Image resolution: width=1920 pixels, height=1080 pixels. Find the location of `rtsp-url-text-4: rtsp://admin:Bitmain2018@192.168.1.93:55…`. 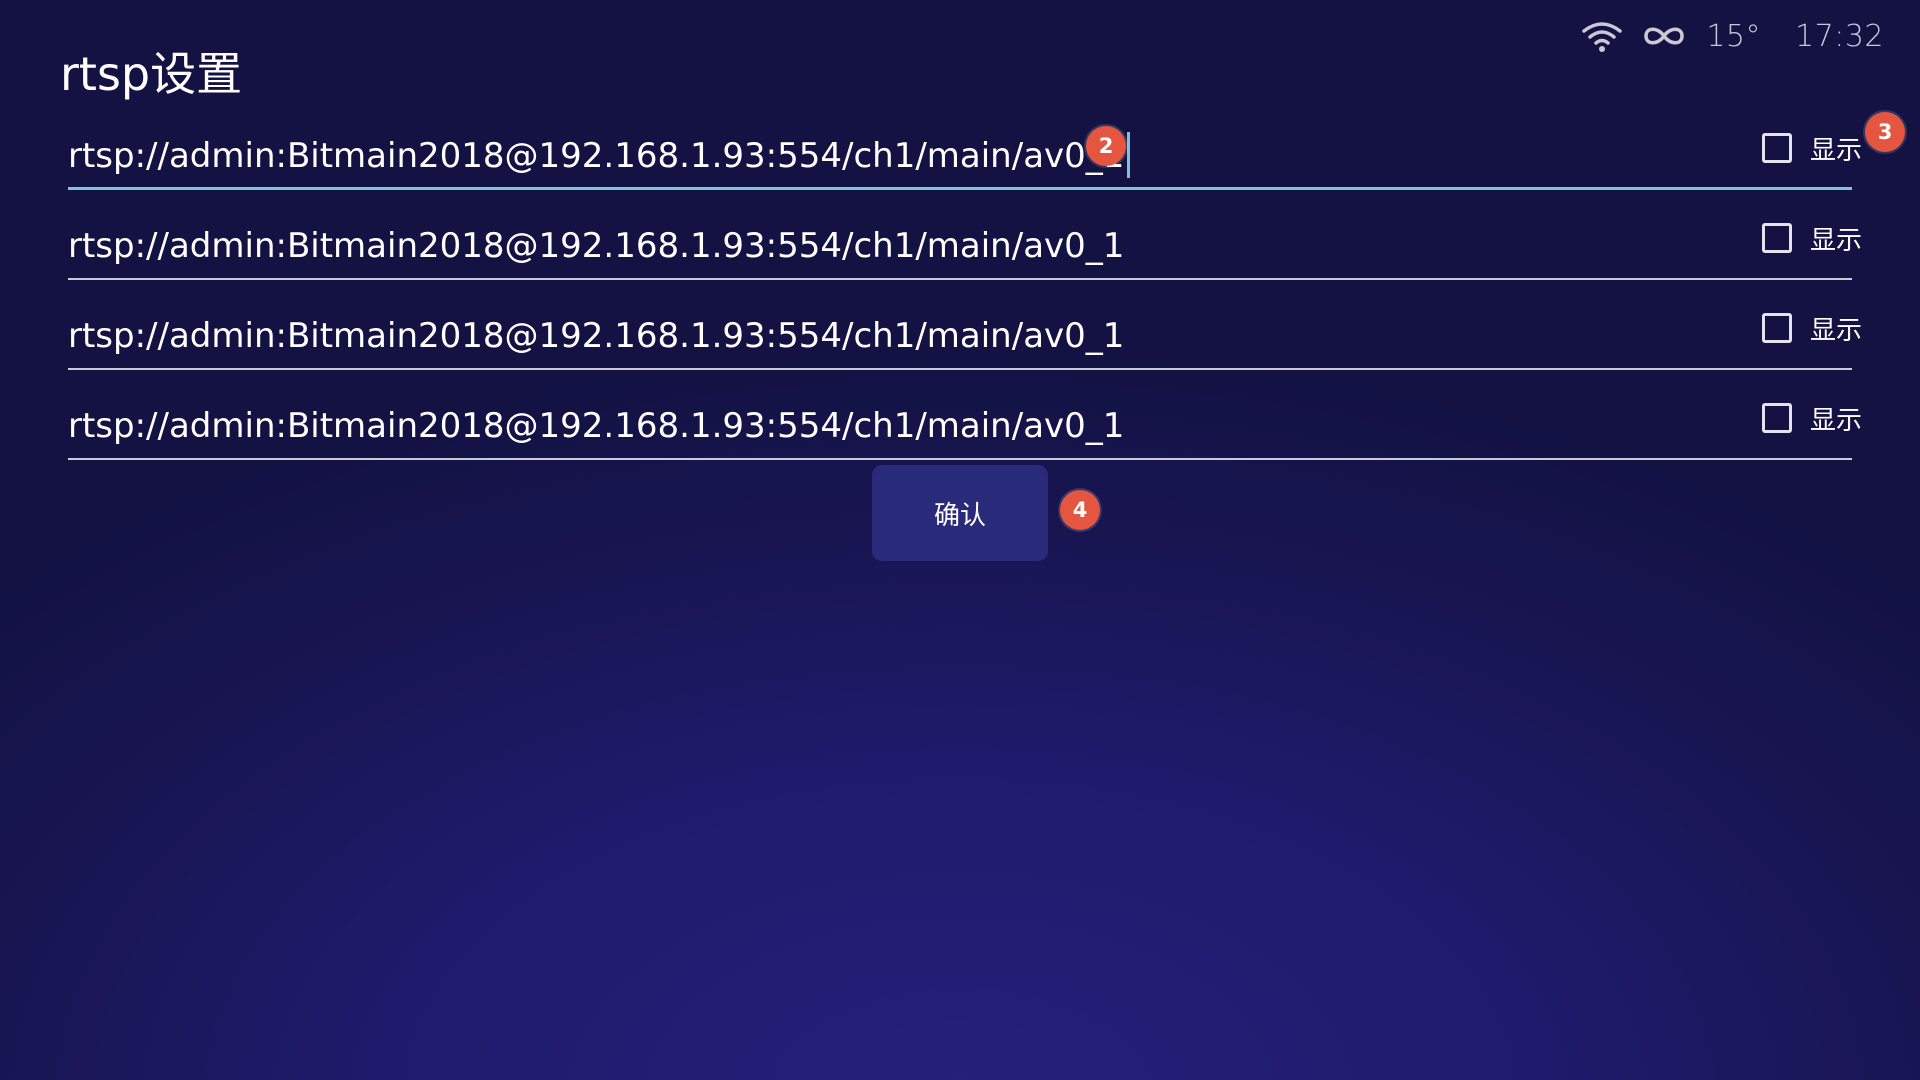

rtsp-url-text-4: rtsp://admin:Bitmain2018@192.168.1.93:55… is located at coordinates (596, 426).